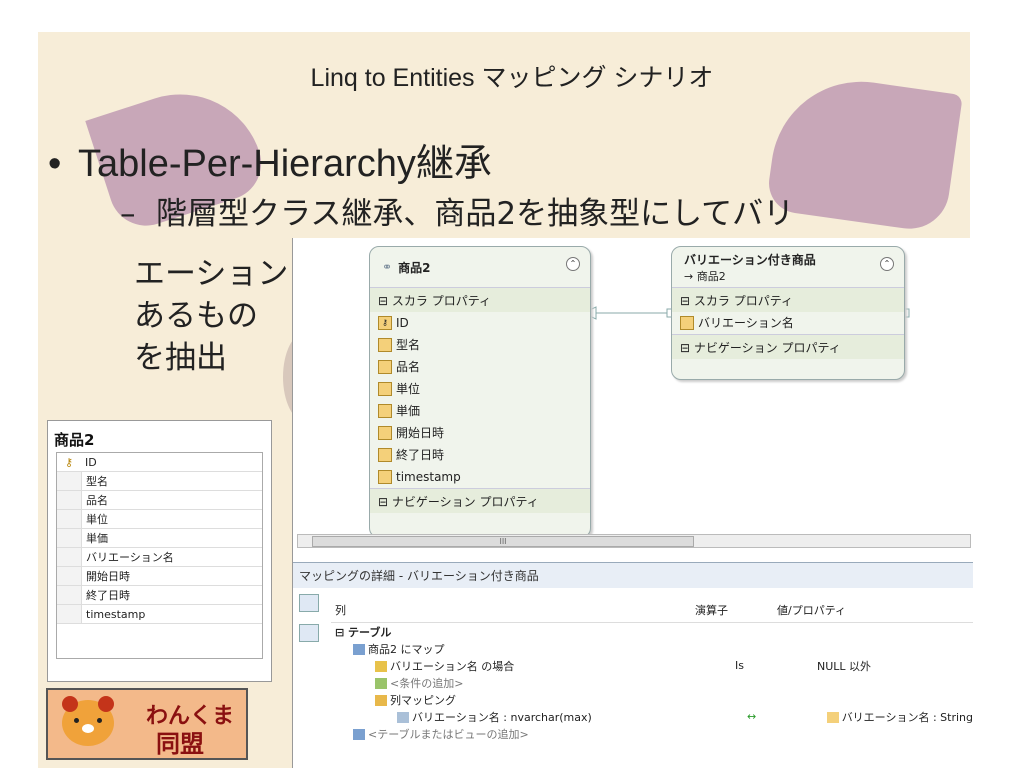 The width and height of the screenshot is (1024, 768). Describe the element at coordinates (875, 610) in the screenshot. I see `column-header-value: 値/プロパティ` at that location.